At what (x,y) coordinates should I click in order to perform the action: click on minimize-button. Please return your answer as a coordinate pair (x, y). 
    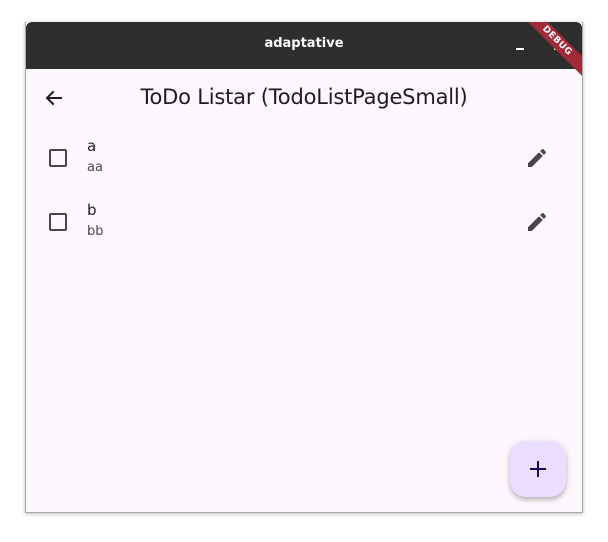
    Looking at the image, I should click on (520, 45).